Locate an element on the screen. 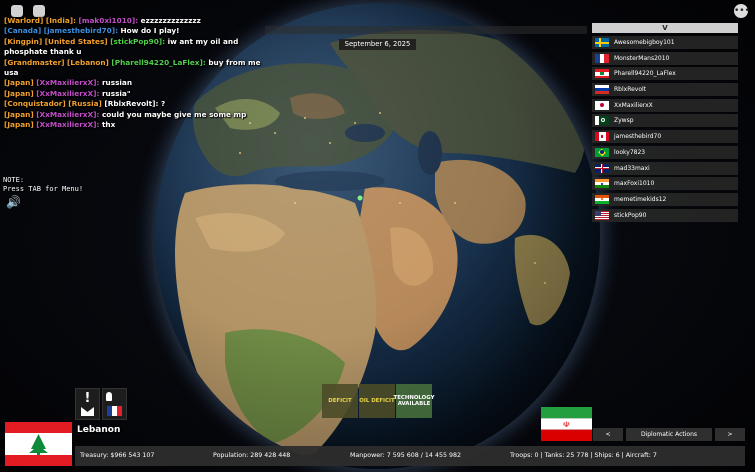 Image resolution: width=755 pixels, height=472 pixels. manpower-stat: Manpower: 7 595 608 / 14 455 982 is located at coordinates (405, 455).